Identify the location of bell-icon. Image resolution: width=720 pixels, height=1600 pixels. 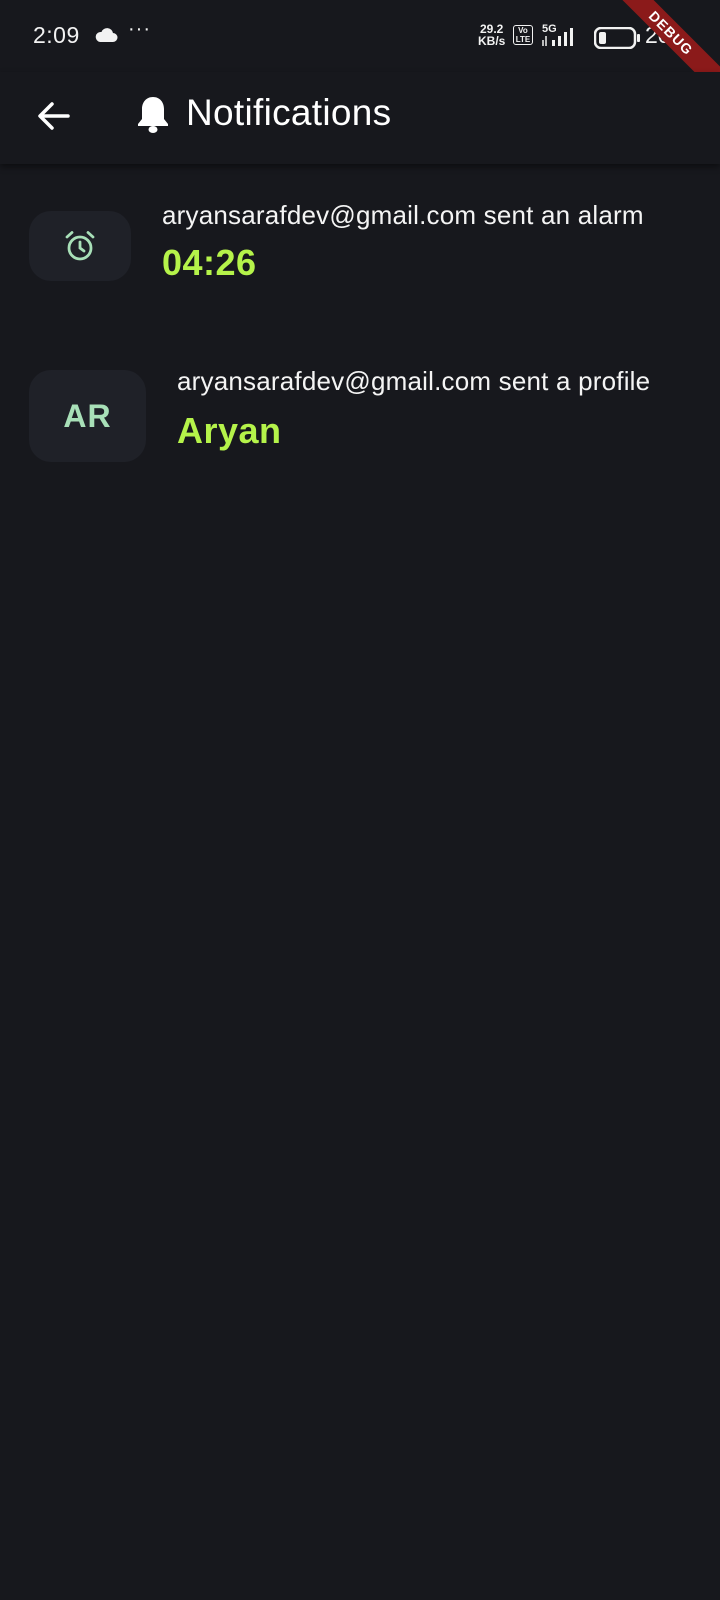
(153, 116).